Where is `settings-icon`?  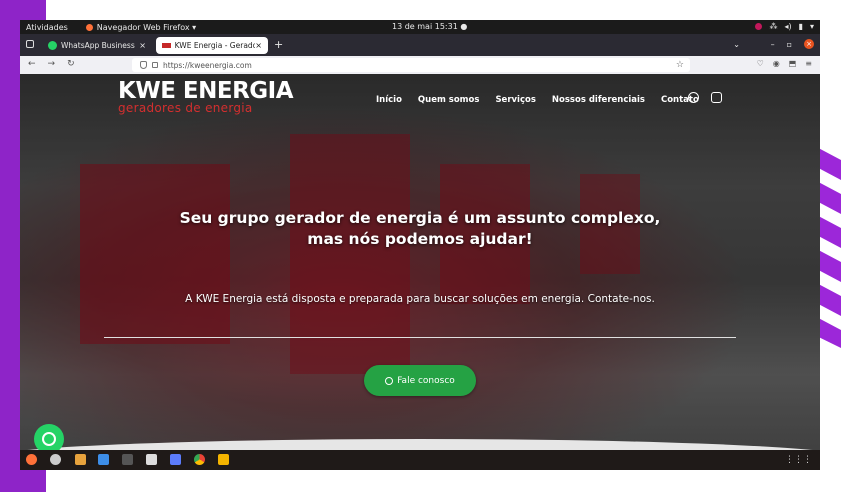
settings-icon is located at coordinates (55, 459).